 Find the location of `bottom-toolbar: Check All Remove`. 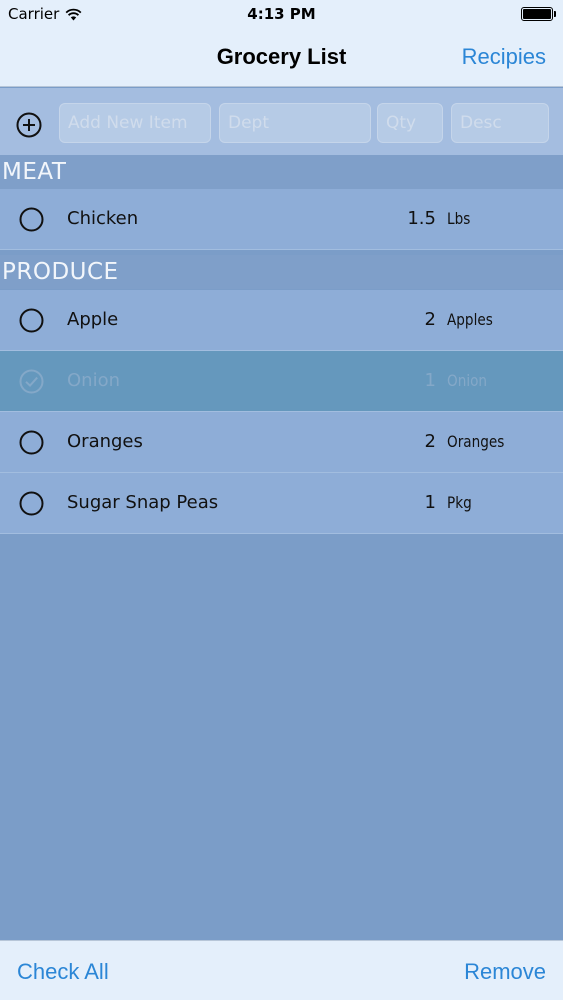

bottom-toolbar: Check All Remove is located at coordinates (281, 970).